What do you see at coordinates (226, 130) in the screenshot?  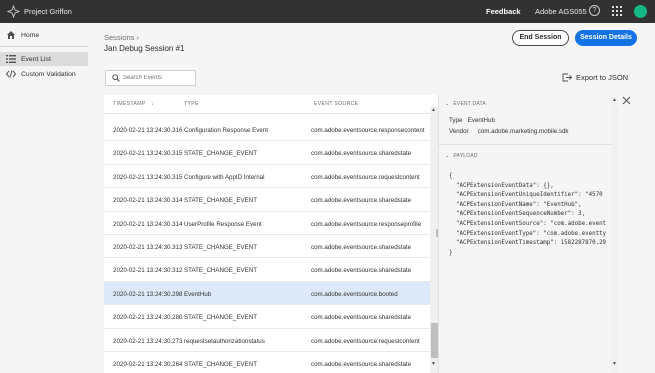 I see `type-cell: Configuration Response Event` at bounding box center [226, 130].